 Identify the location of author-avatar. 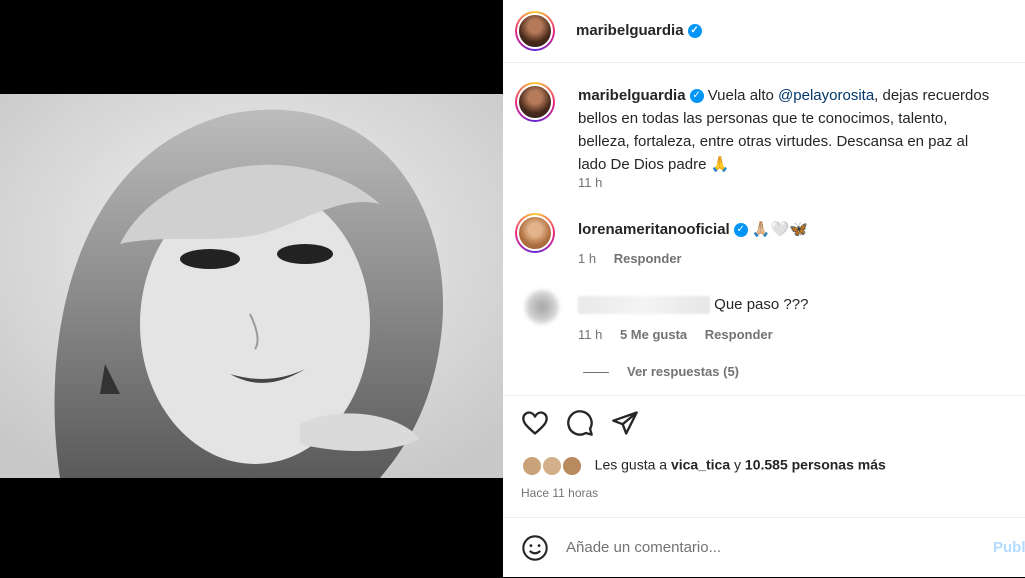
(535, 31).